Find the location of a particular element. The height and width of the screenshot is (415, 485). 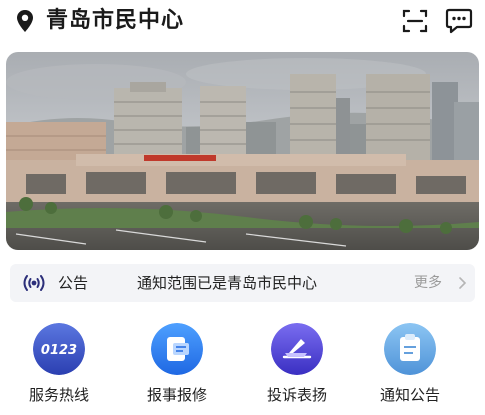

service-label: 报事报修 is located at coordinates (176, 395).